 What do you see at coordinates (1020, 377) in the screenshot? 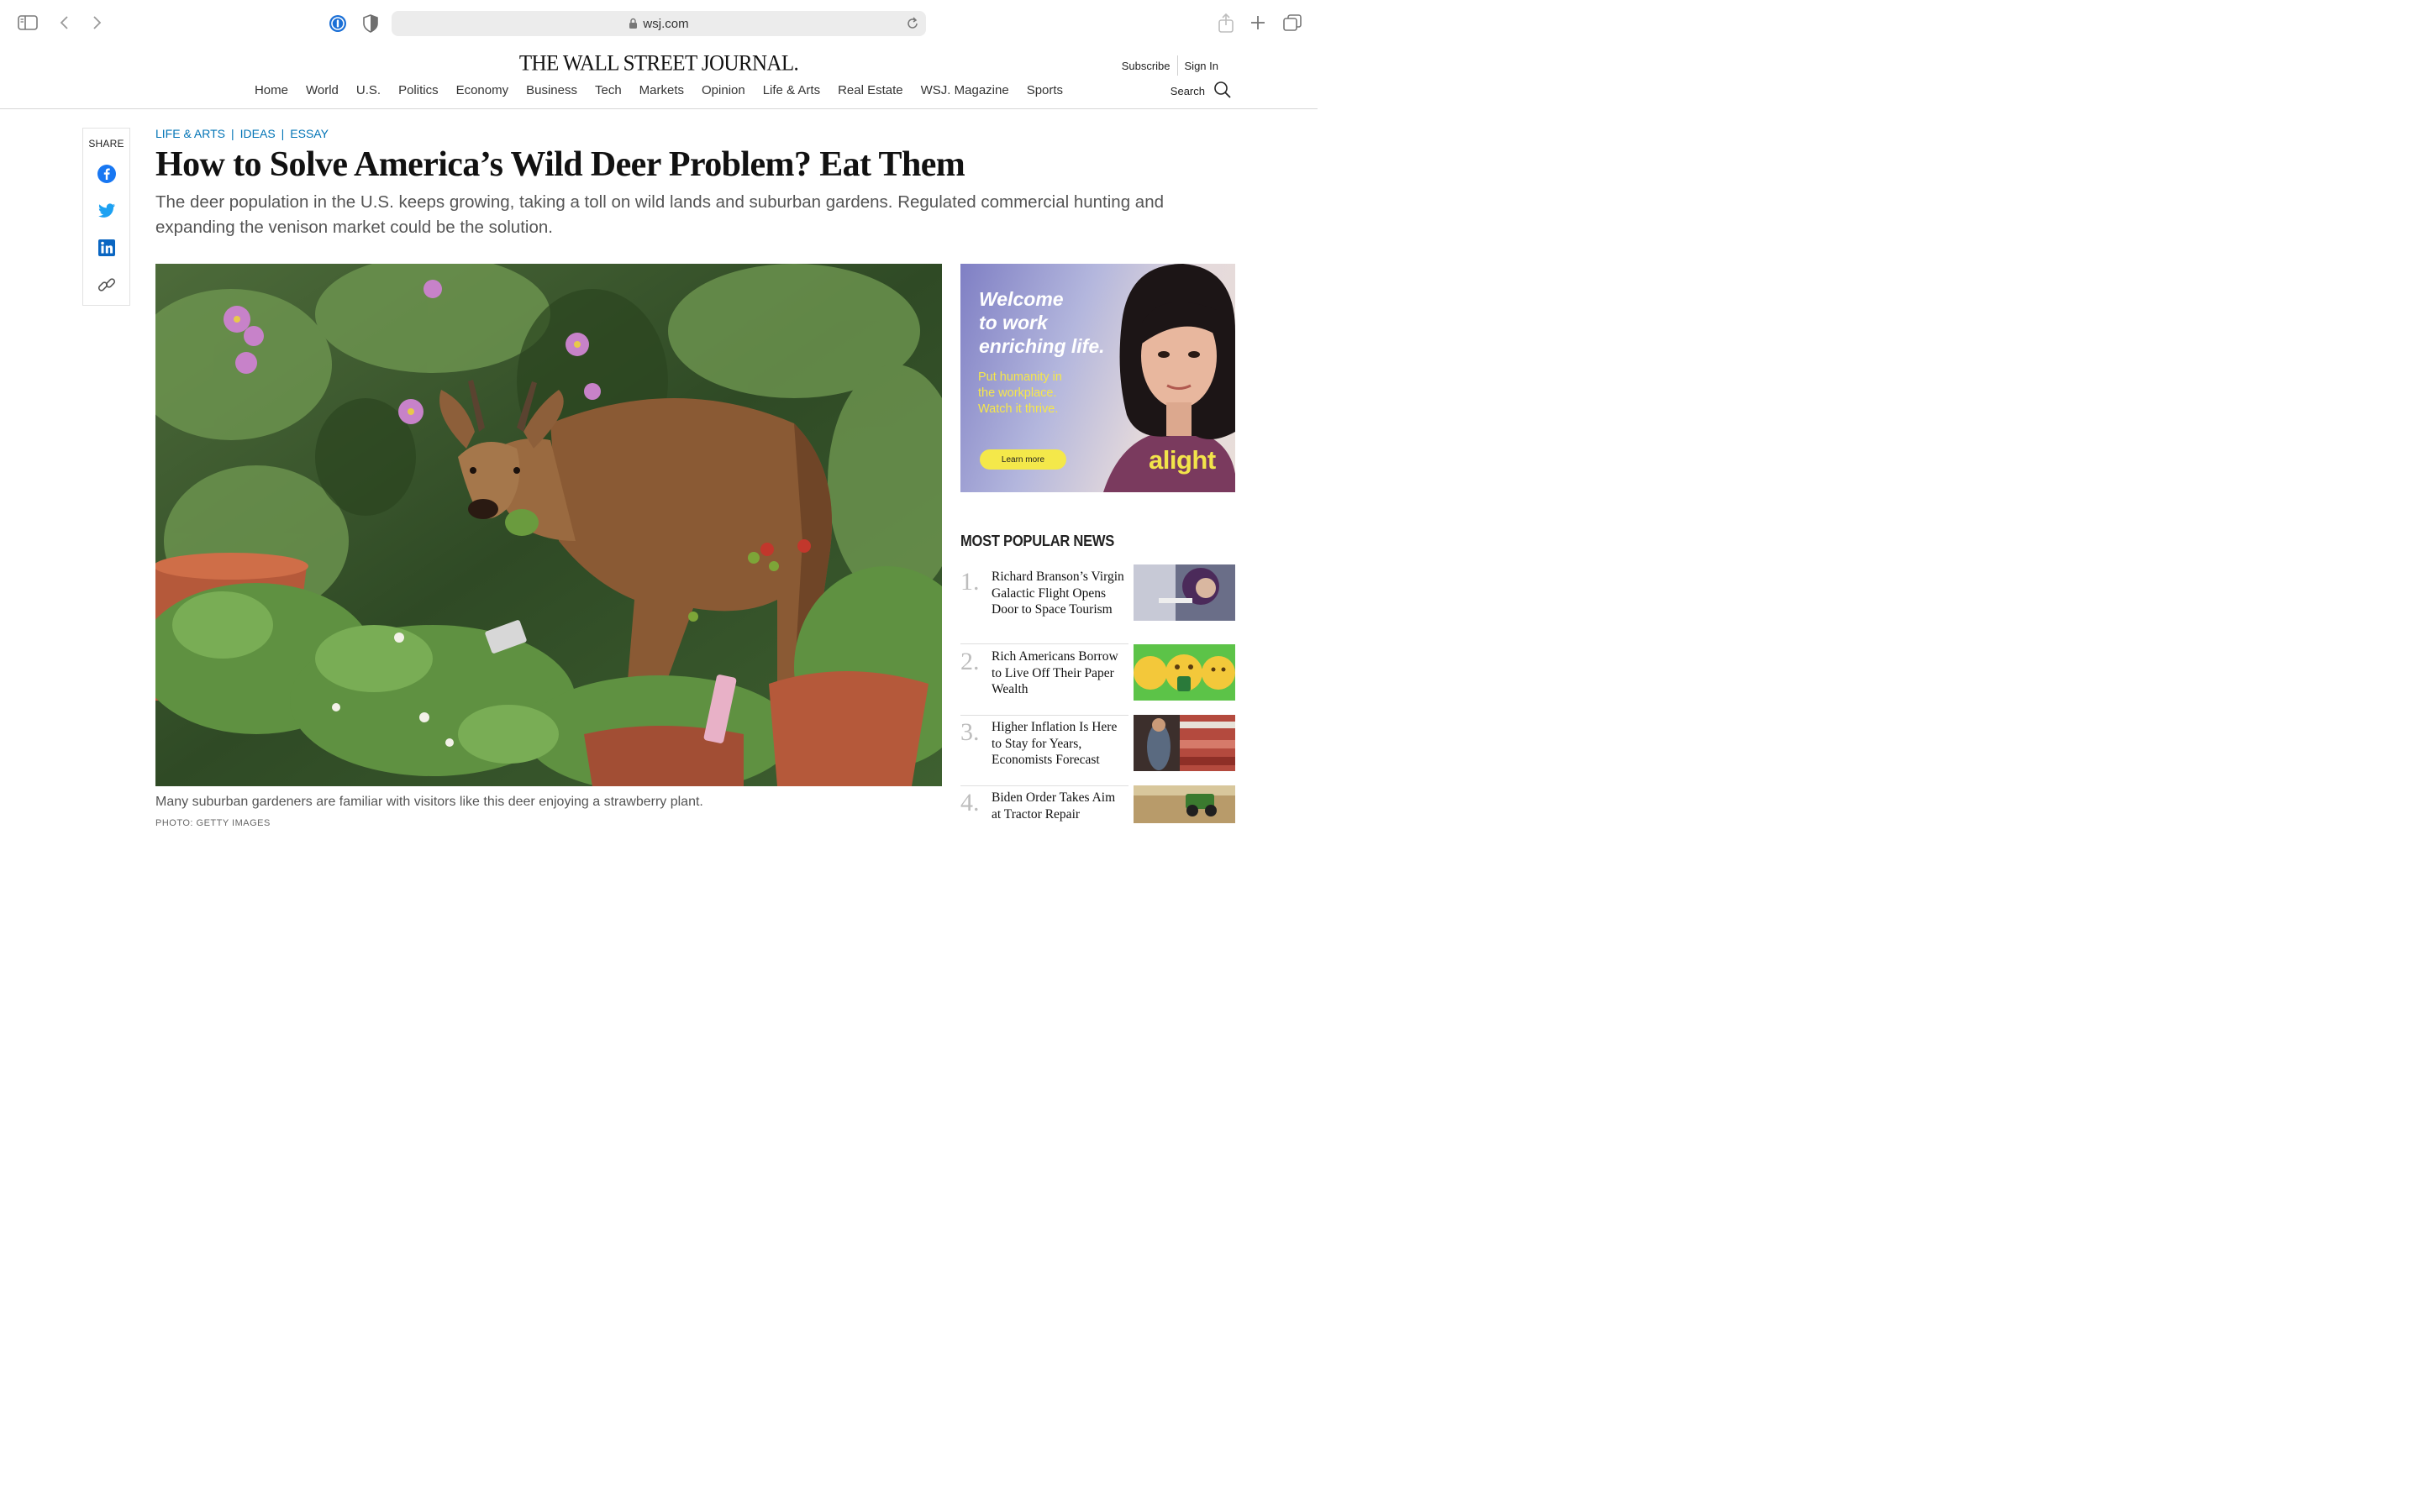
I see `ad-subtext-line: Put humanity in` at bounding box center [1020, 377].